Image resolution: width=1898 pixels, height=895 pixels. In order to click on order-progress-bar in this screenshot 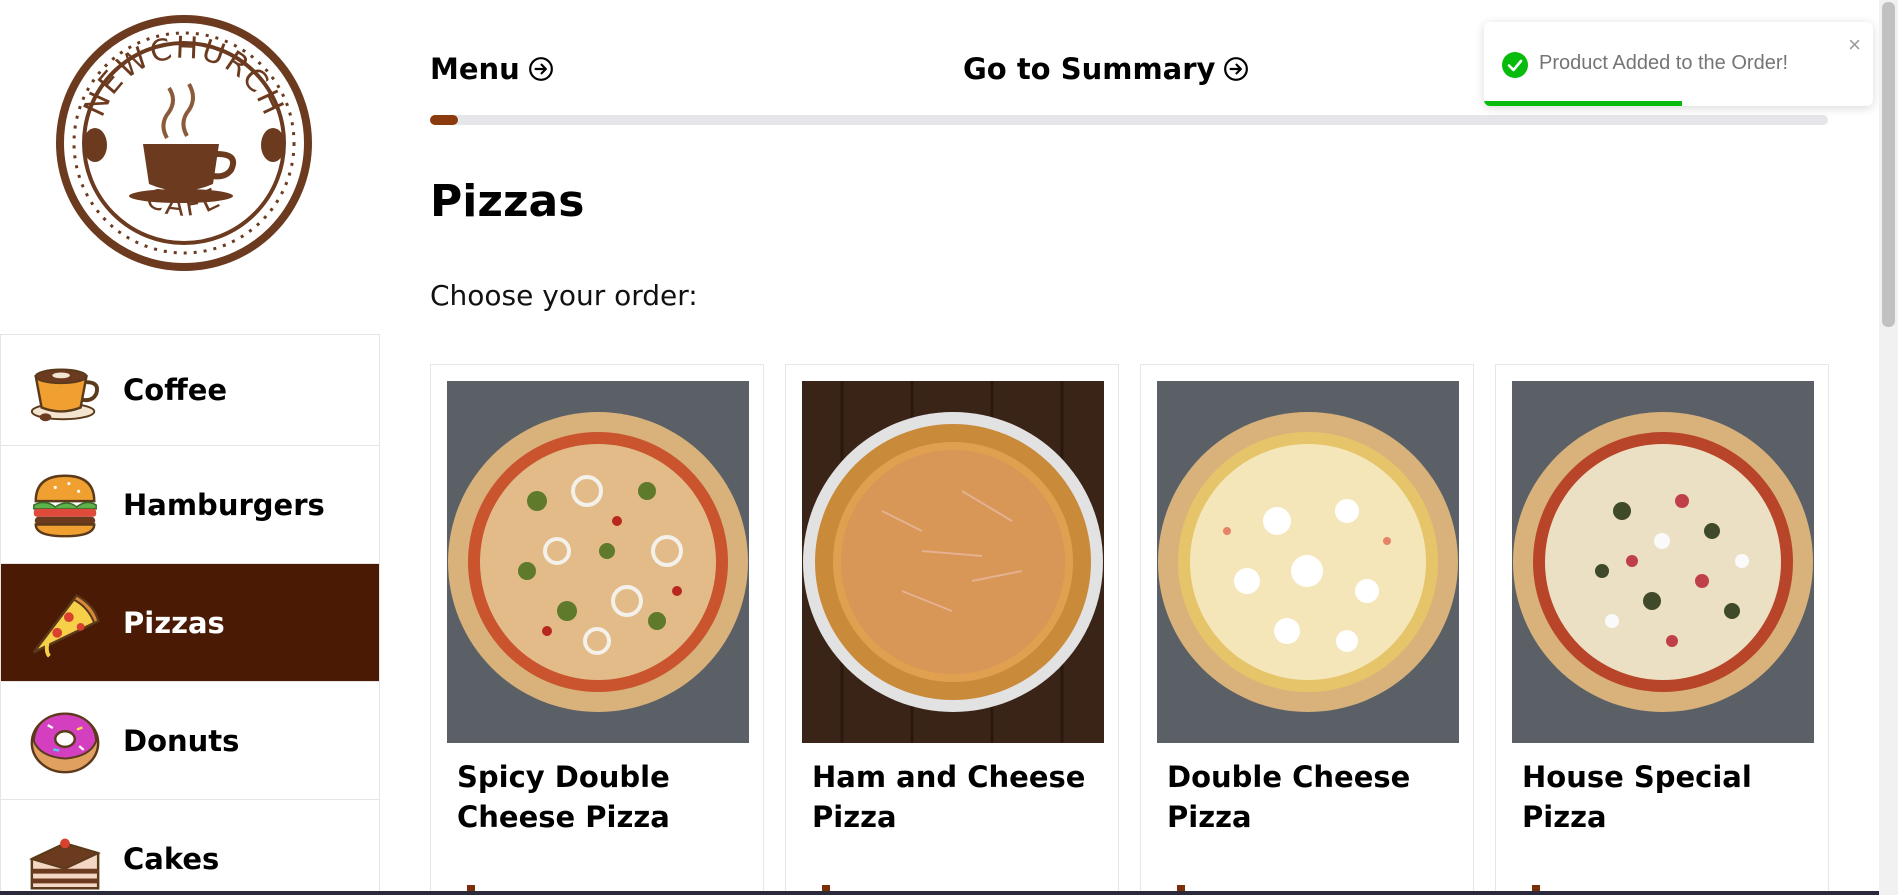, I will do `click(1129, 120)`.